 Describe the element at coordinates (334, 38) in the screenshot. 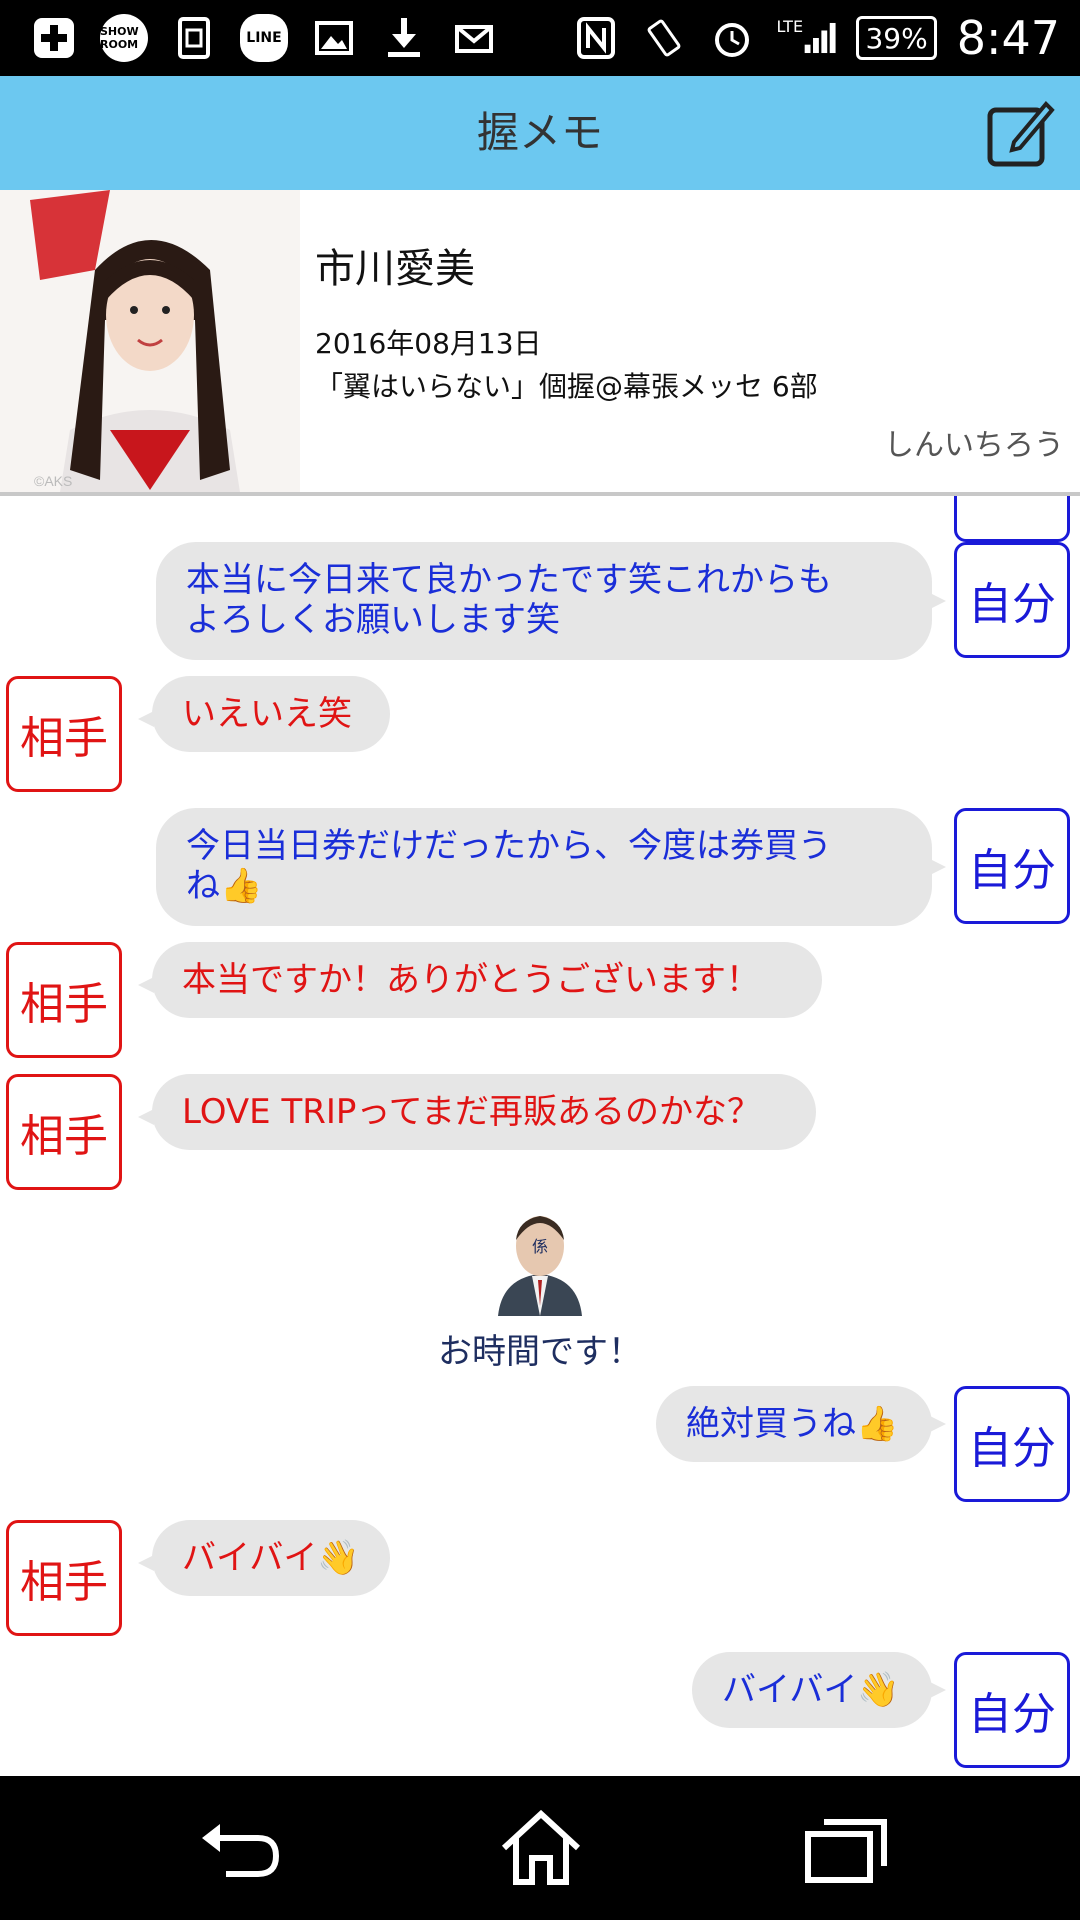

I see `image-icon` at that location.